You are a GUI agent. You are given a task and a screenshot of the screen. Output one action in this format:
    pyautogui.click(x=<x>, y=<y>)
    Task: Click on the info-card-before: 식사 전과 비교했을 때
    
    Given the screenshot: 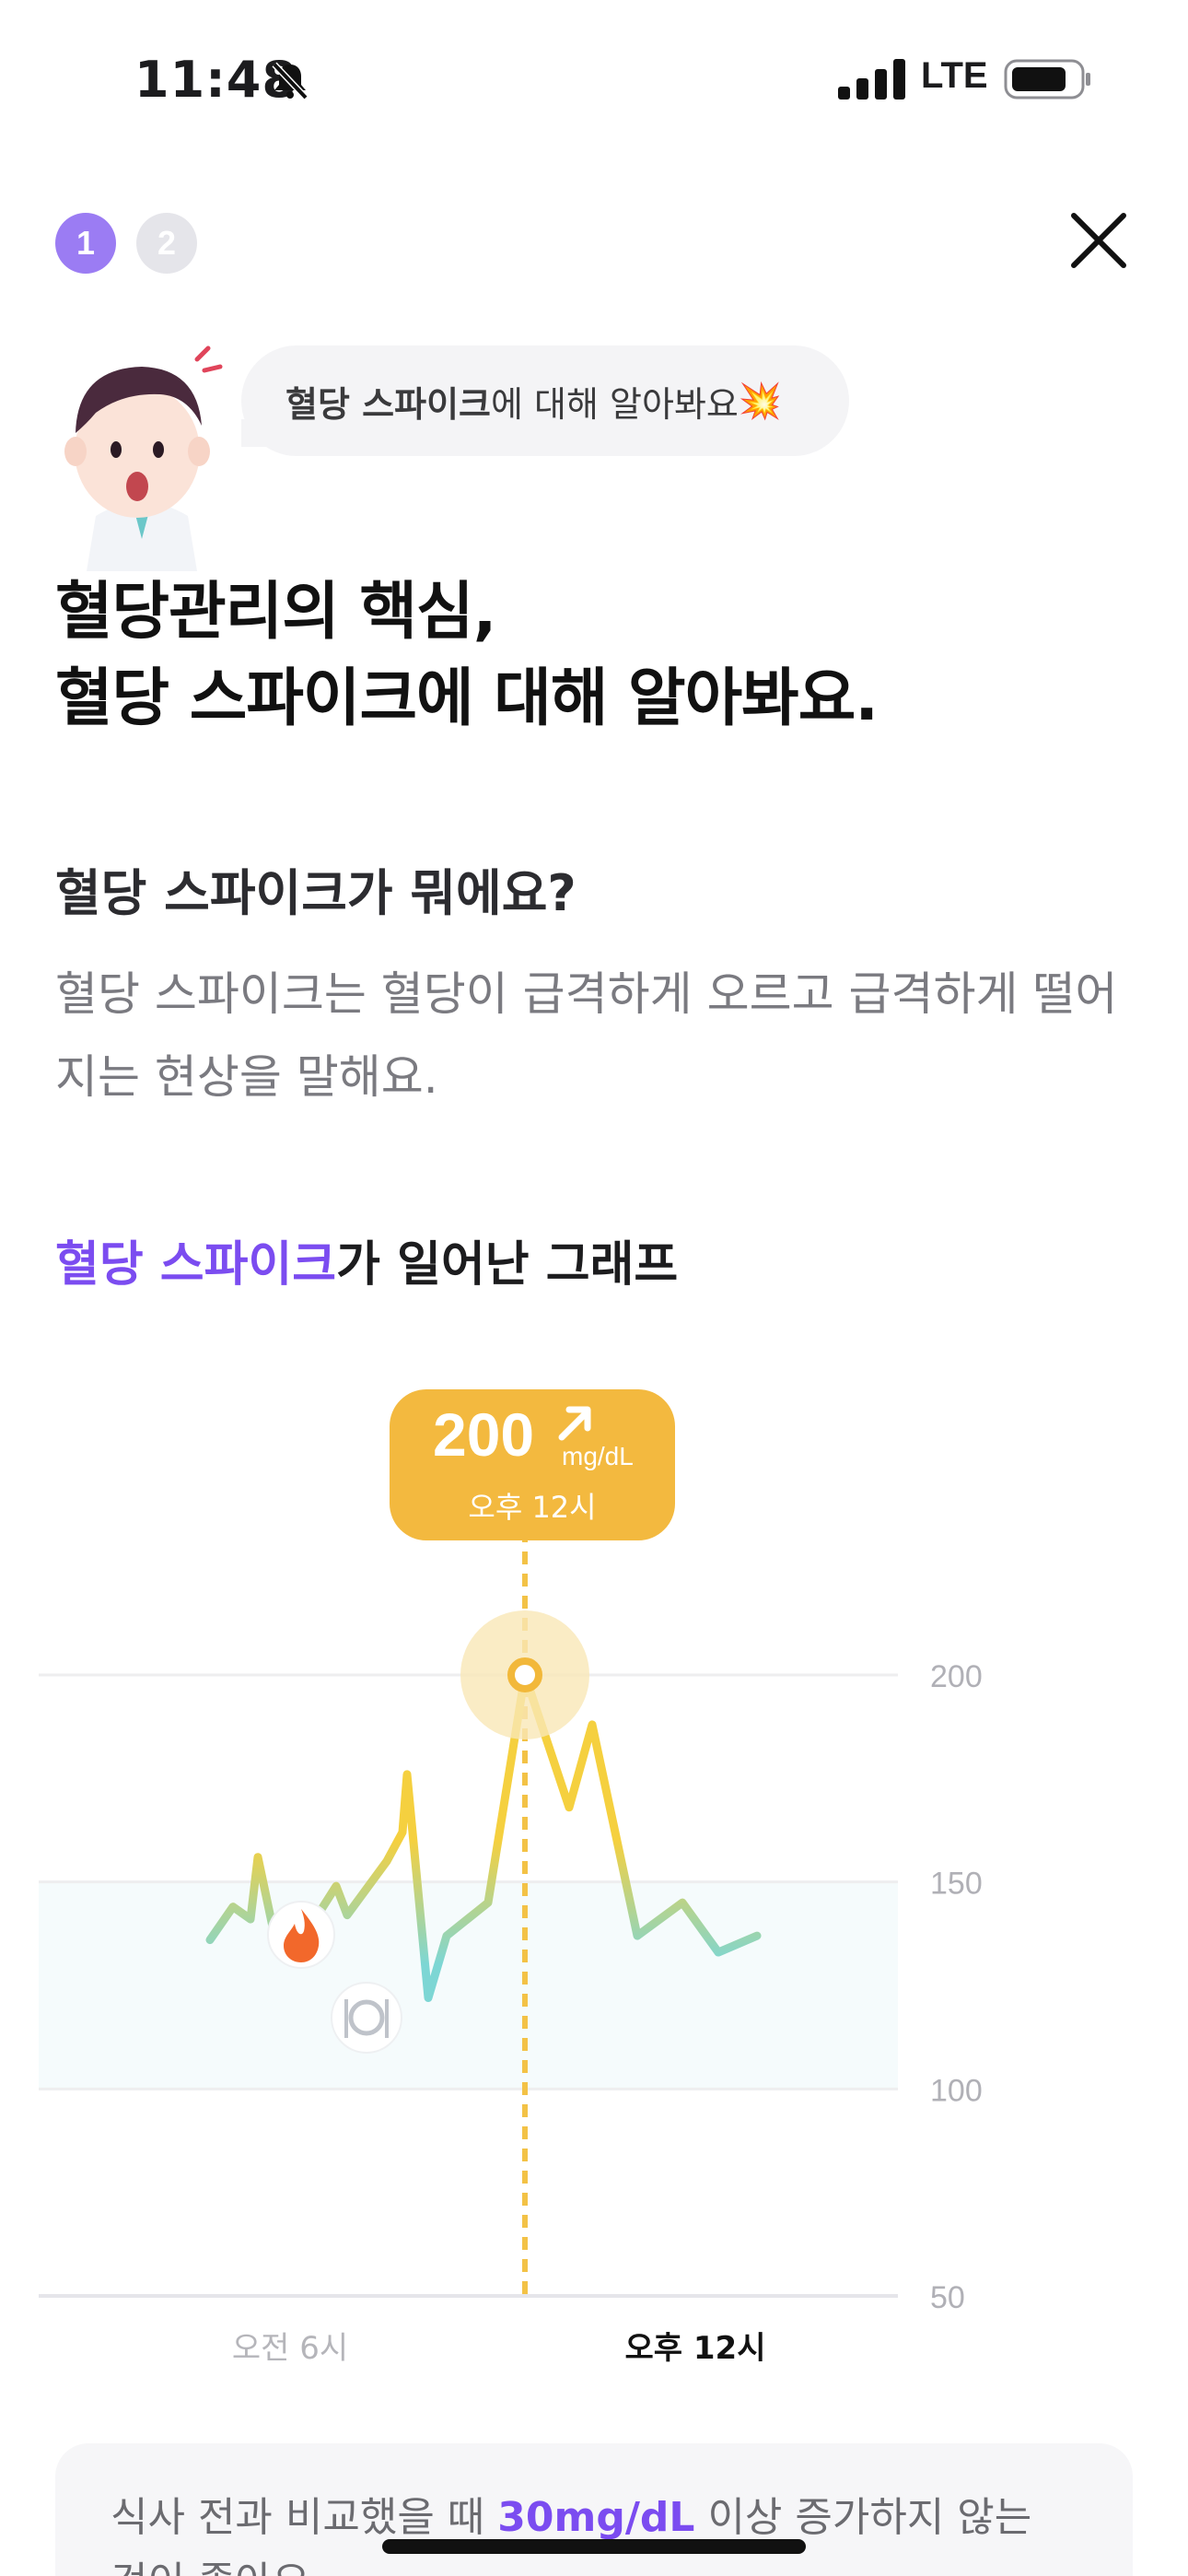 What is the action you would take?
    pyautogui.click(x=304, y=2517)
    